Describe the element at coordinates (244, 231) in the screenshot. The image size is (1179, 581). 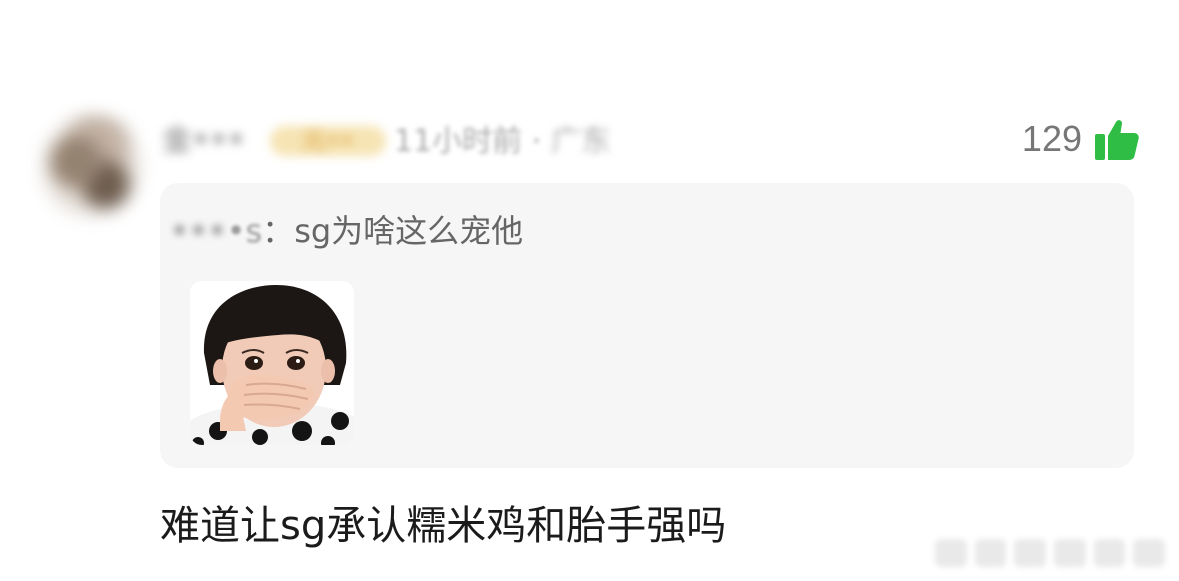
I see `quote-author-suffix: •s` at that location.